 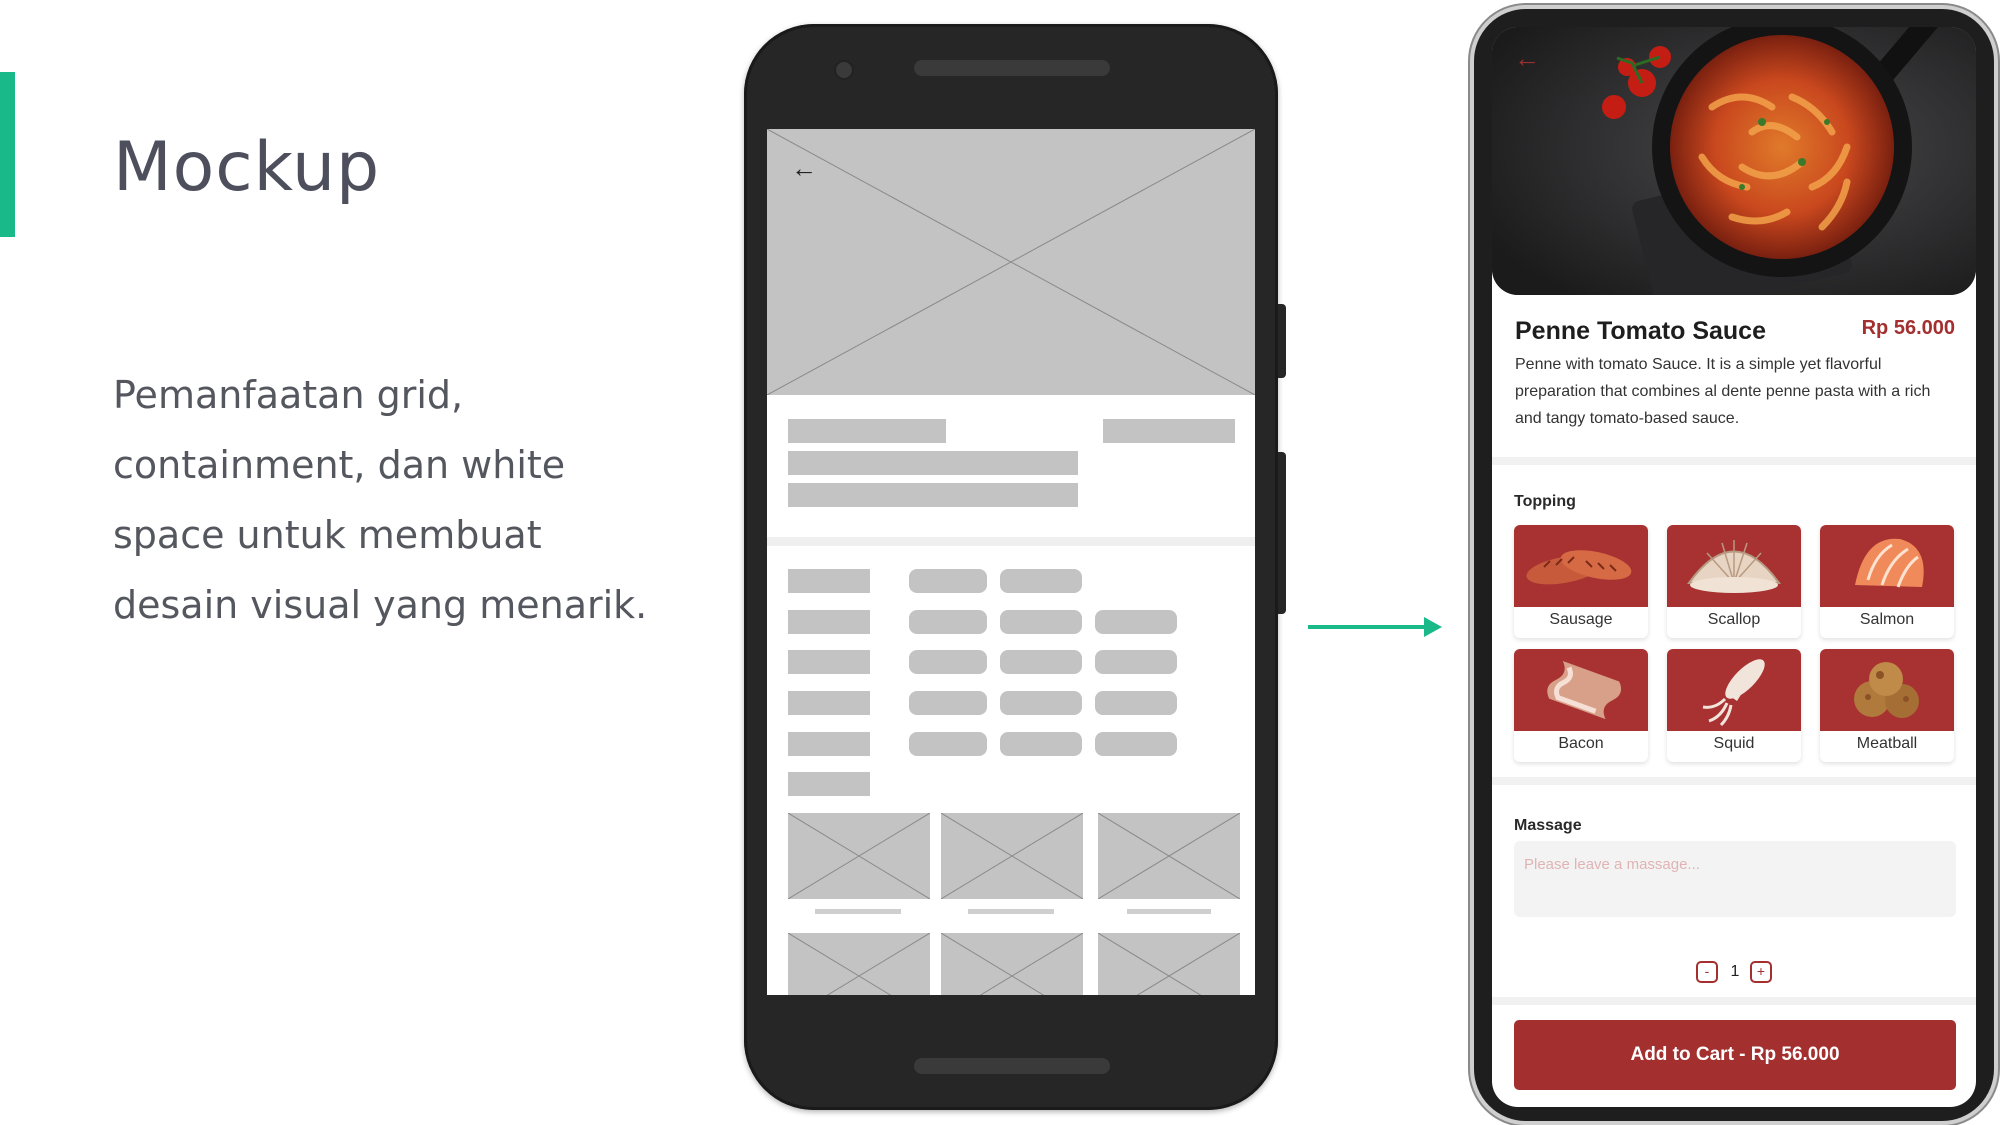 What do you see at coordinates (867, 431) in the screenshot?
I see `title-placeholder` at bounding box center [867, 431].